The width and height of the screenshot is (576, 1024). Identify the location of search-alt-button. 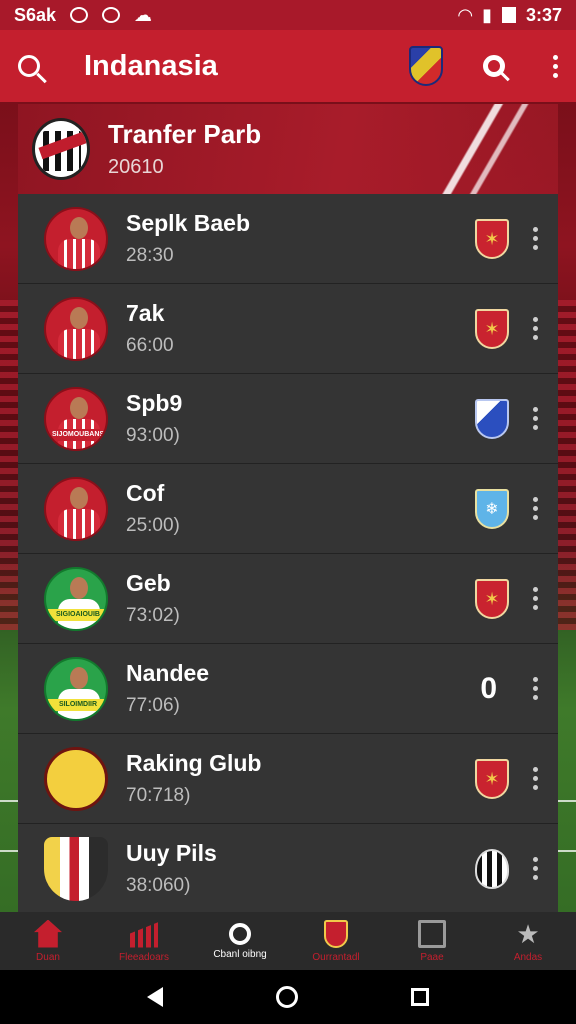
(494, 66).